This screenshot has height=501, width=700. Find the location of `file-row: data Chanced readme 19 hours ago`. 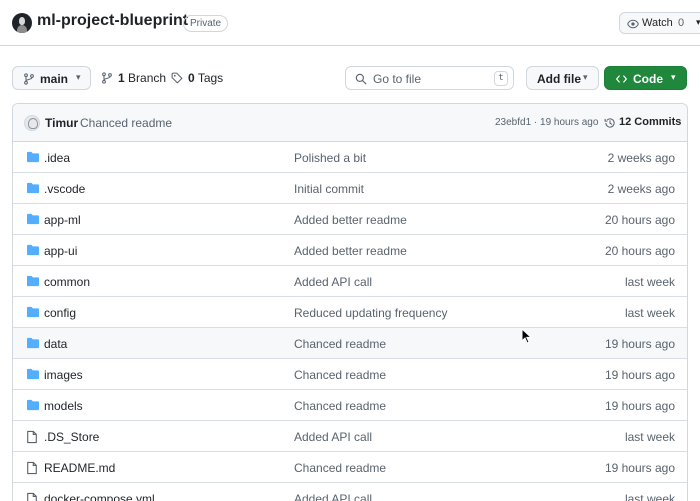

file-row: data Chanced readme 19 hours ago is located at coordinates (350, 343).